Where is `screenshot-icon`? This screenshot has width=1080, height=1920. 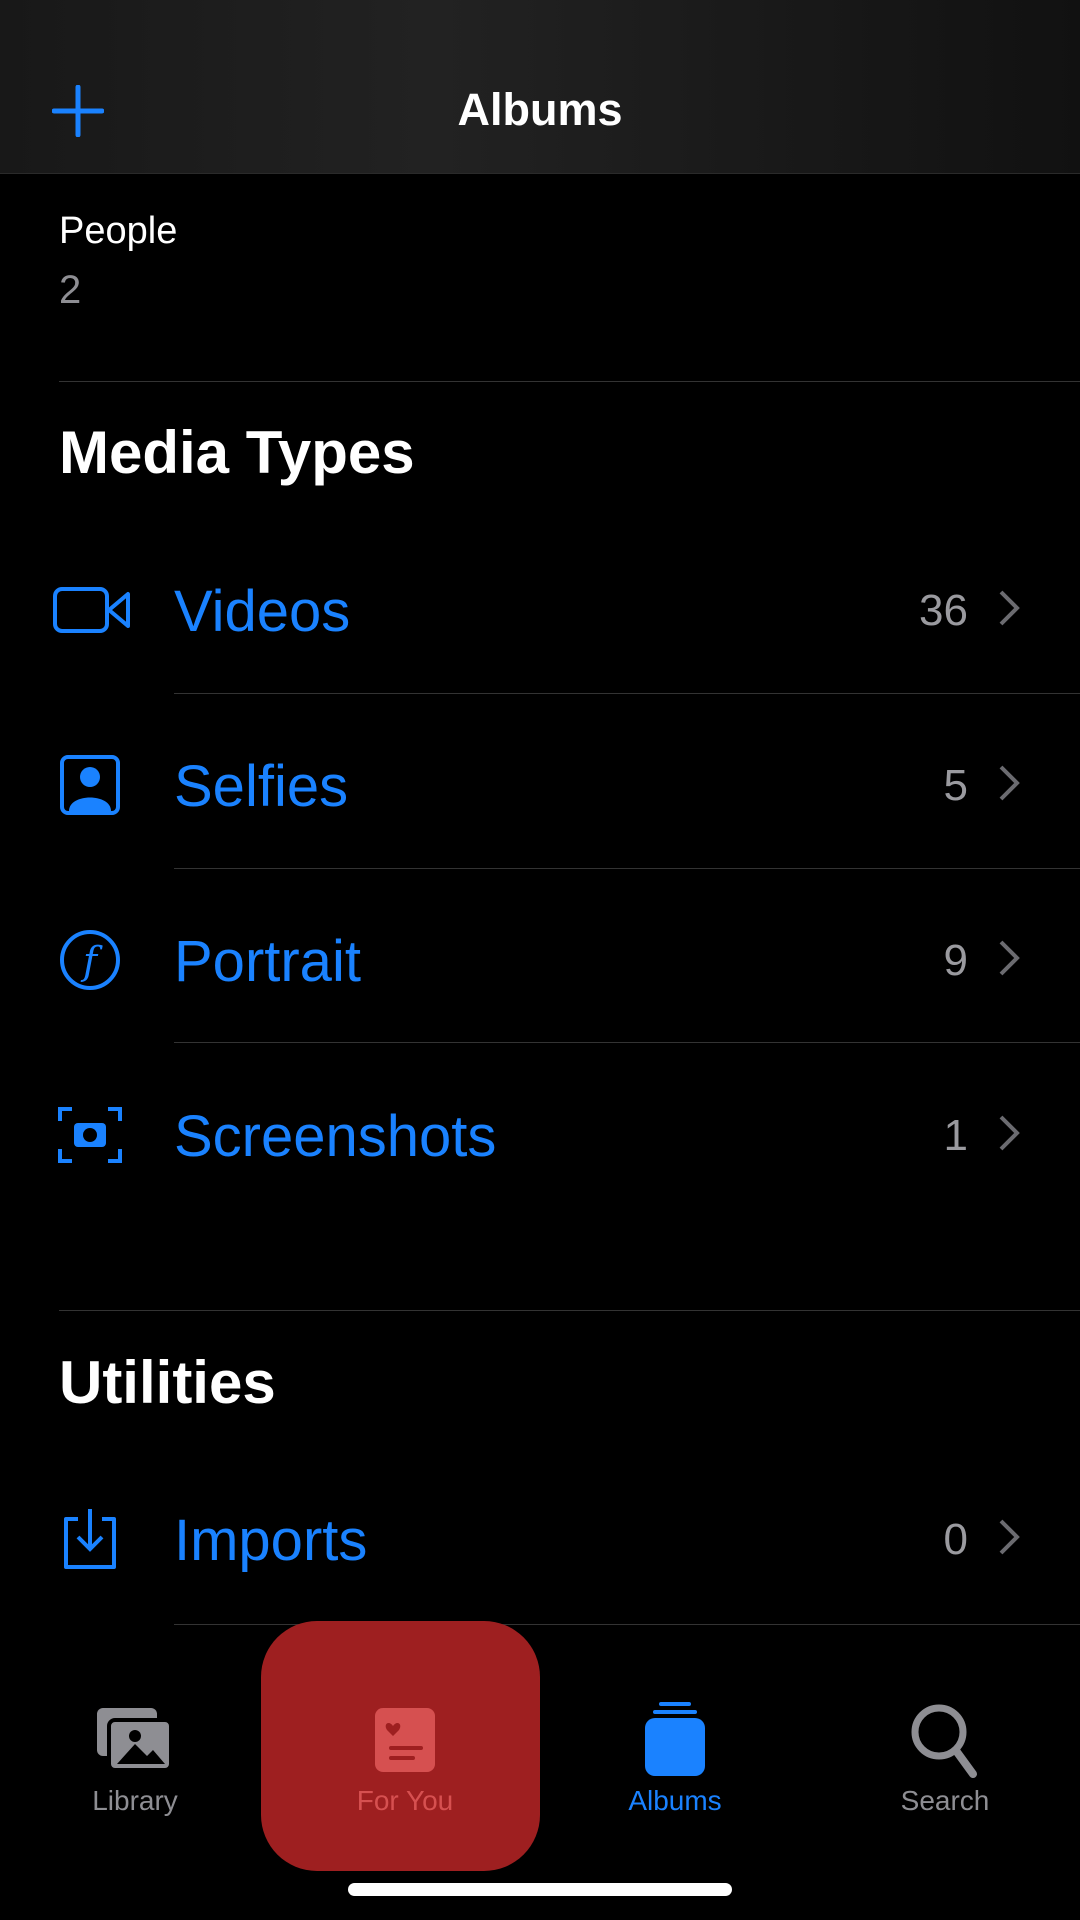 screenshot-icon is located at coordinates (90, 1135).